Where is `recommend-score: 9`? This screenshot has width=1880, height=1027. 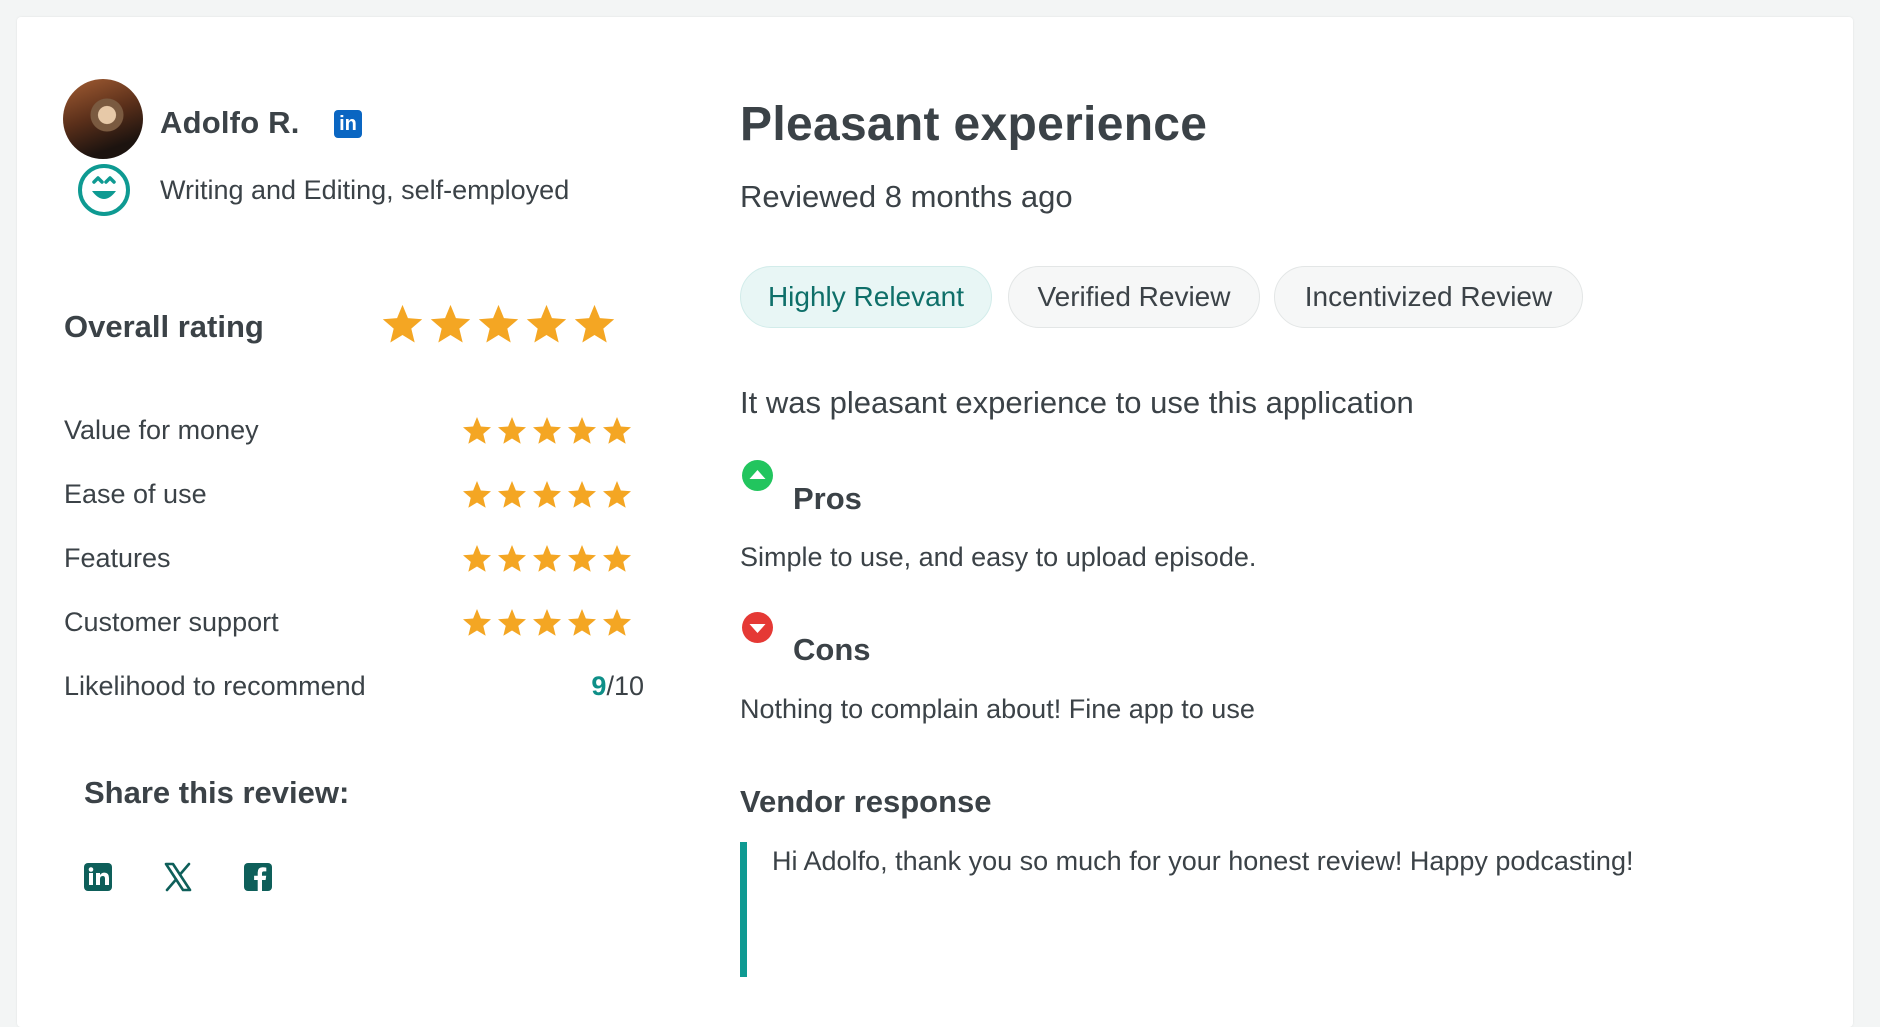
recommend-score: 9 is located at coordinates (599, 686).